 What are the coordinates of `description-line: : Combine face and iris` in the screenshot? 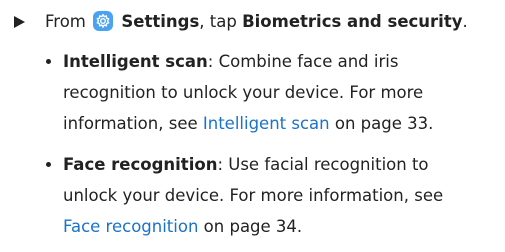 It's located at (303, 61).